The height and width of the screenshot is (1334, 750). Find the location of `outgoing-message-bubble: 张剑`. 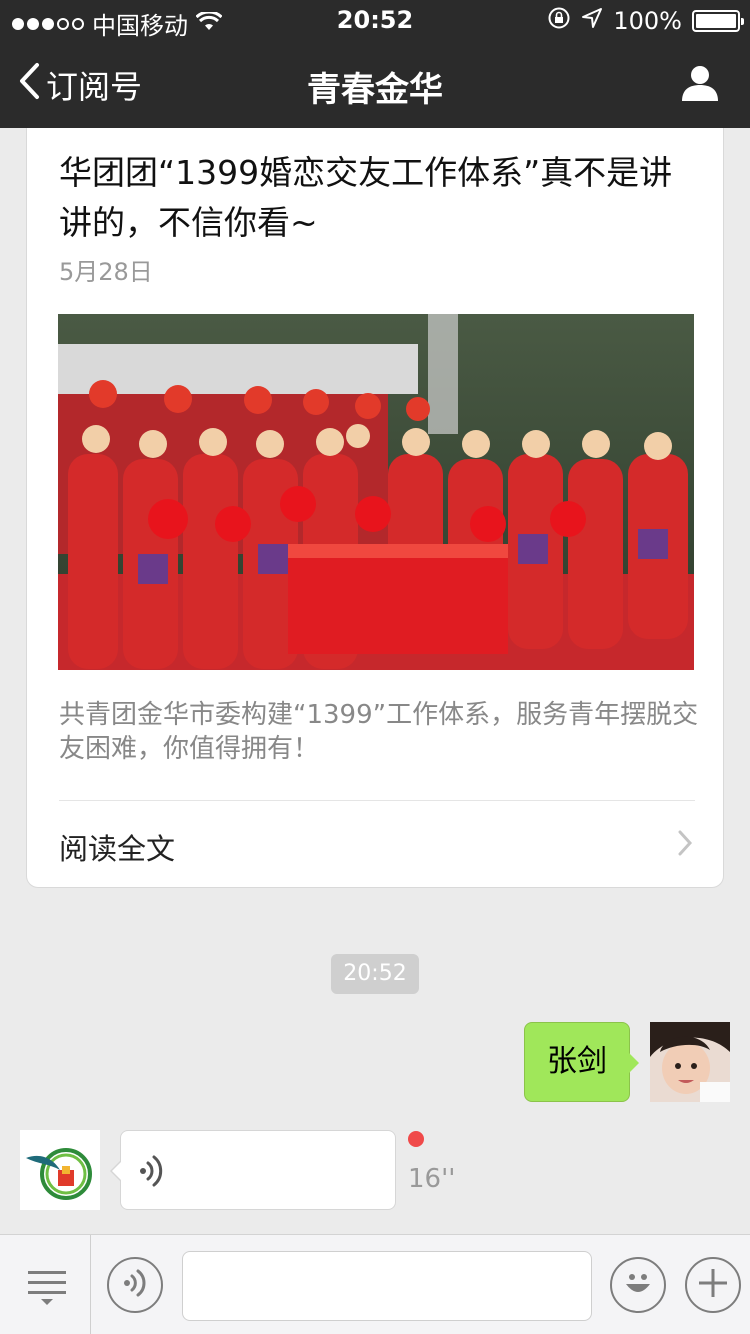

outgoing-message-bubble: 张剑 is located at coordinates (581, 1062).